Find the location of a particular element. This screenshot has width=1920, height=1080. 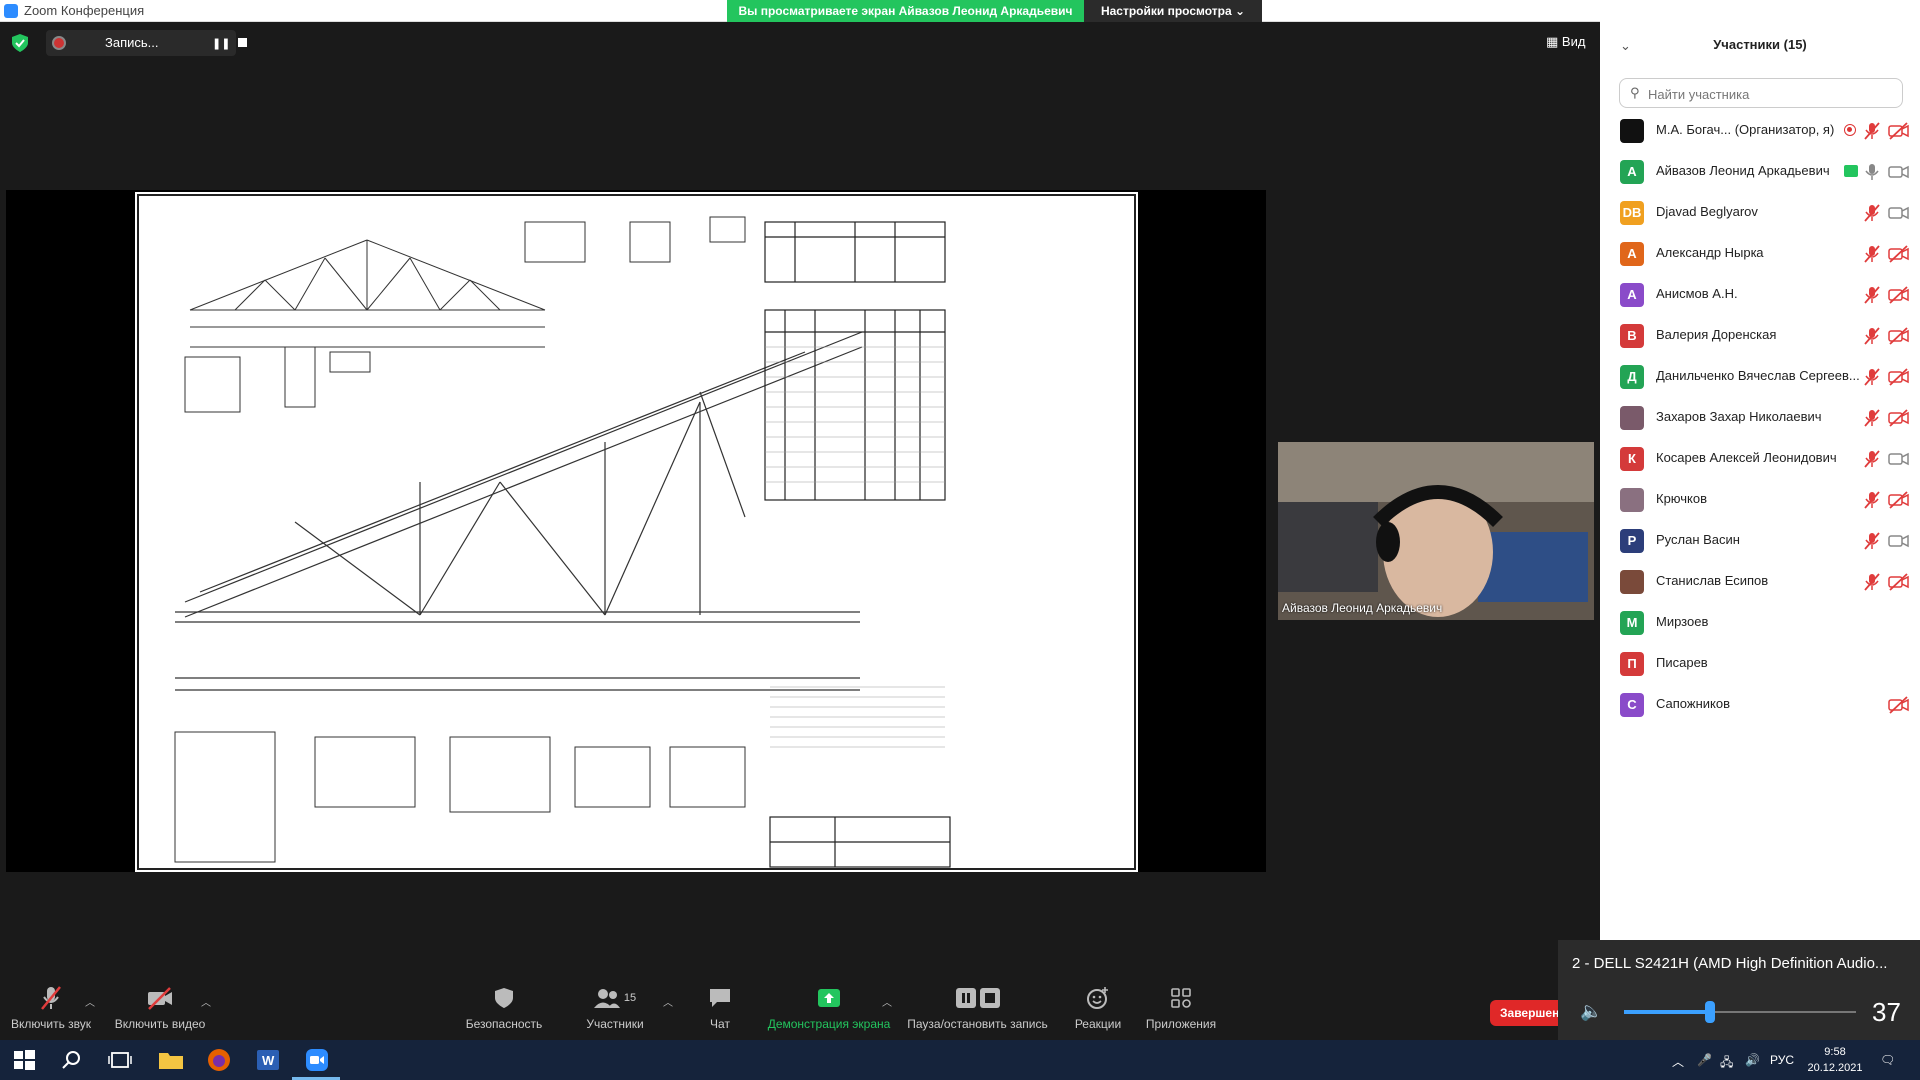

audio-options-caret-icon: ︿ is located at coordinates (90, 1001).